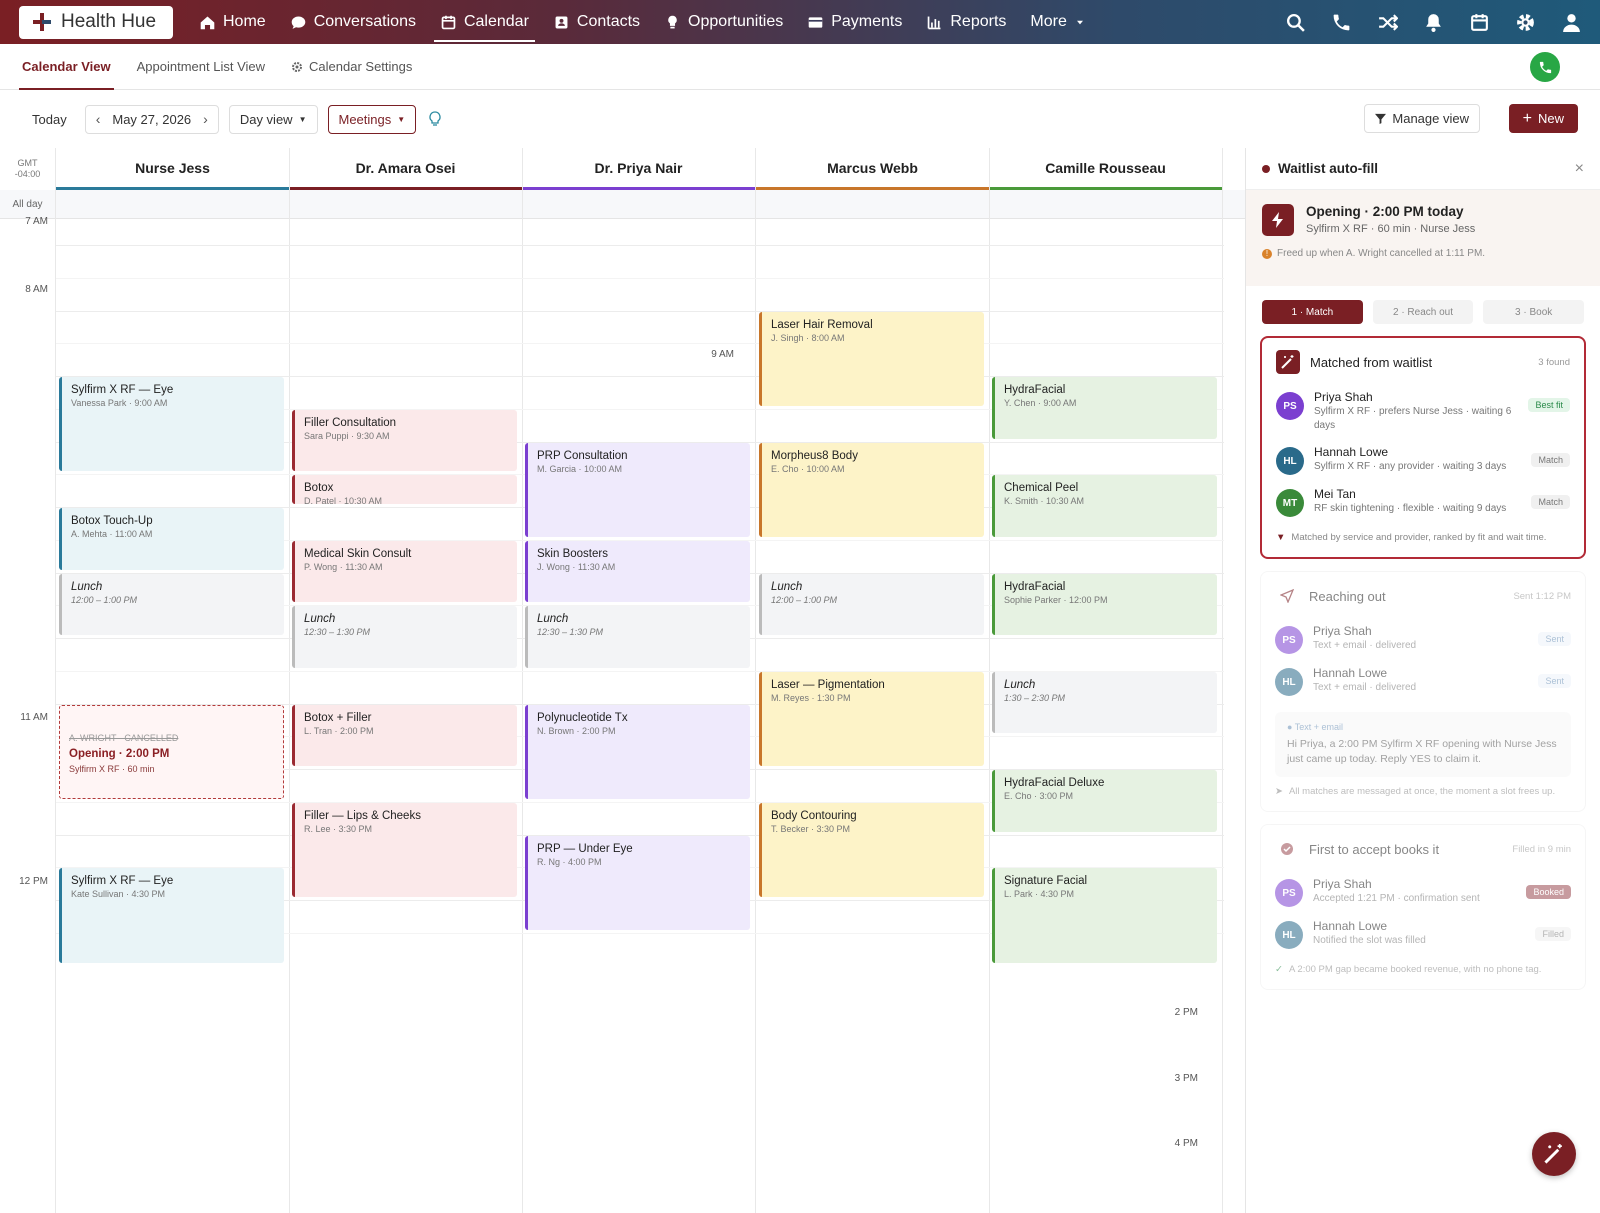 The image size is (1600, 1213). Describe the element at coordinates (404, 571) in the screenshot. I see `appointment-card: Medical Skin Consult P. Wong · 11:30 AM` at that location.